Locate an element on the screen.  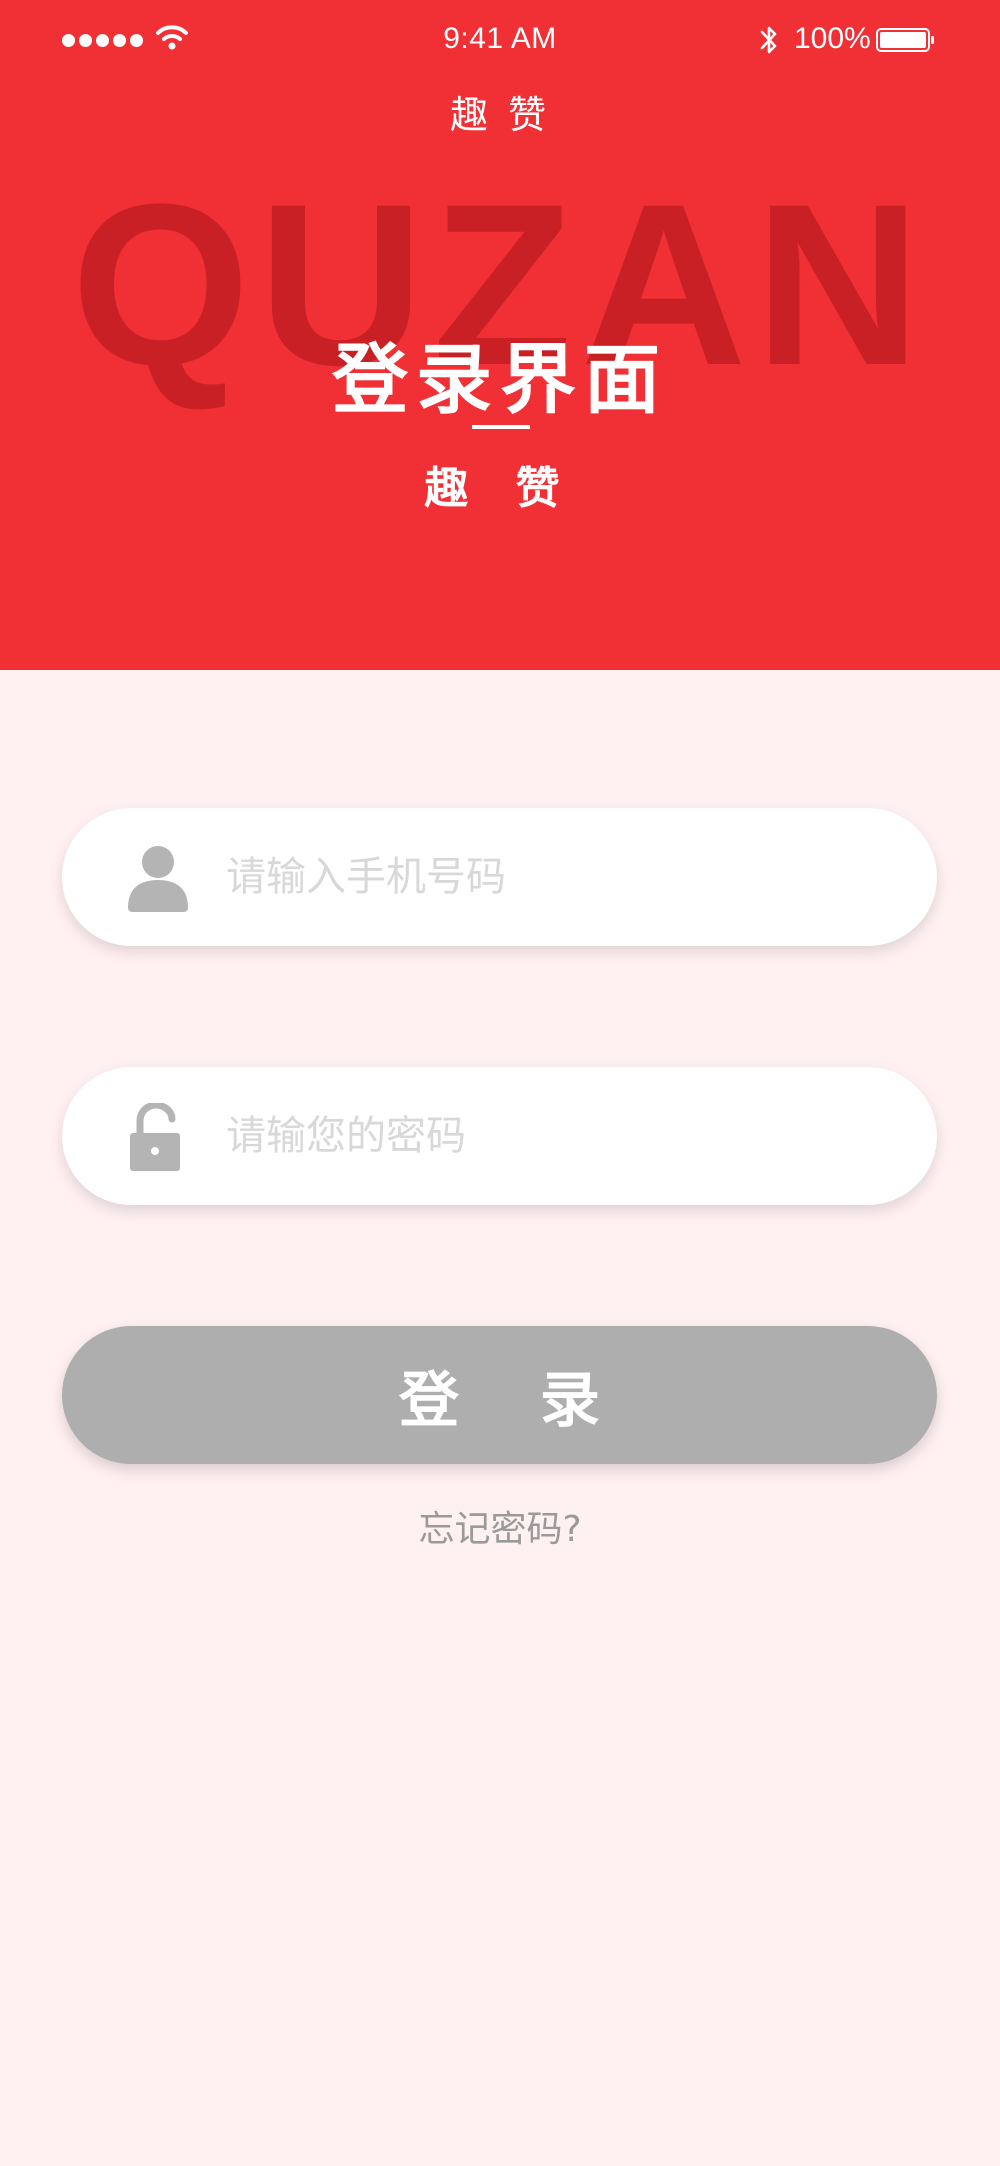
bluetooth-icon is located at coordinates (768, 40).